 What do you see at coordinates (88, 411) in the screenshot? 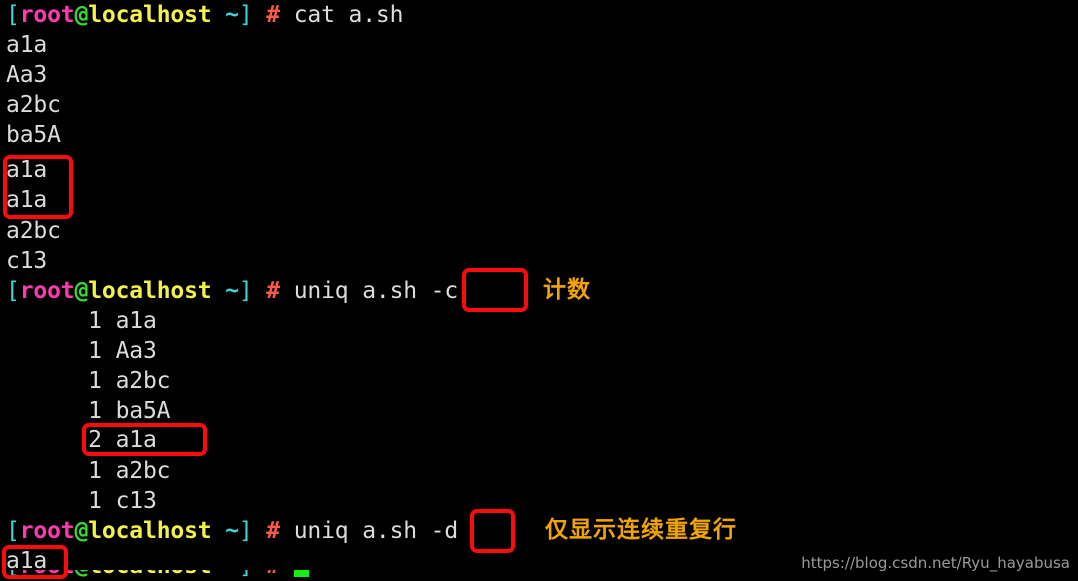
I see `terminal-output-count-row: 1 ba5A` at bounding box center [88, 411].